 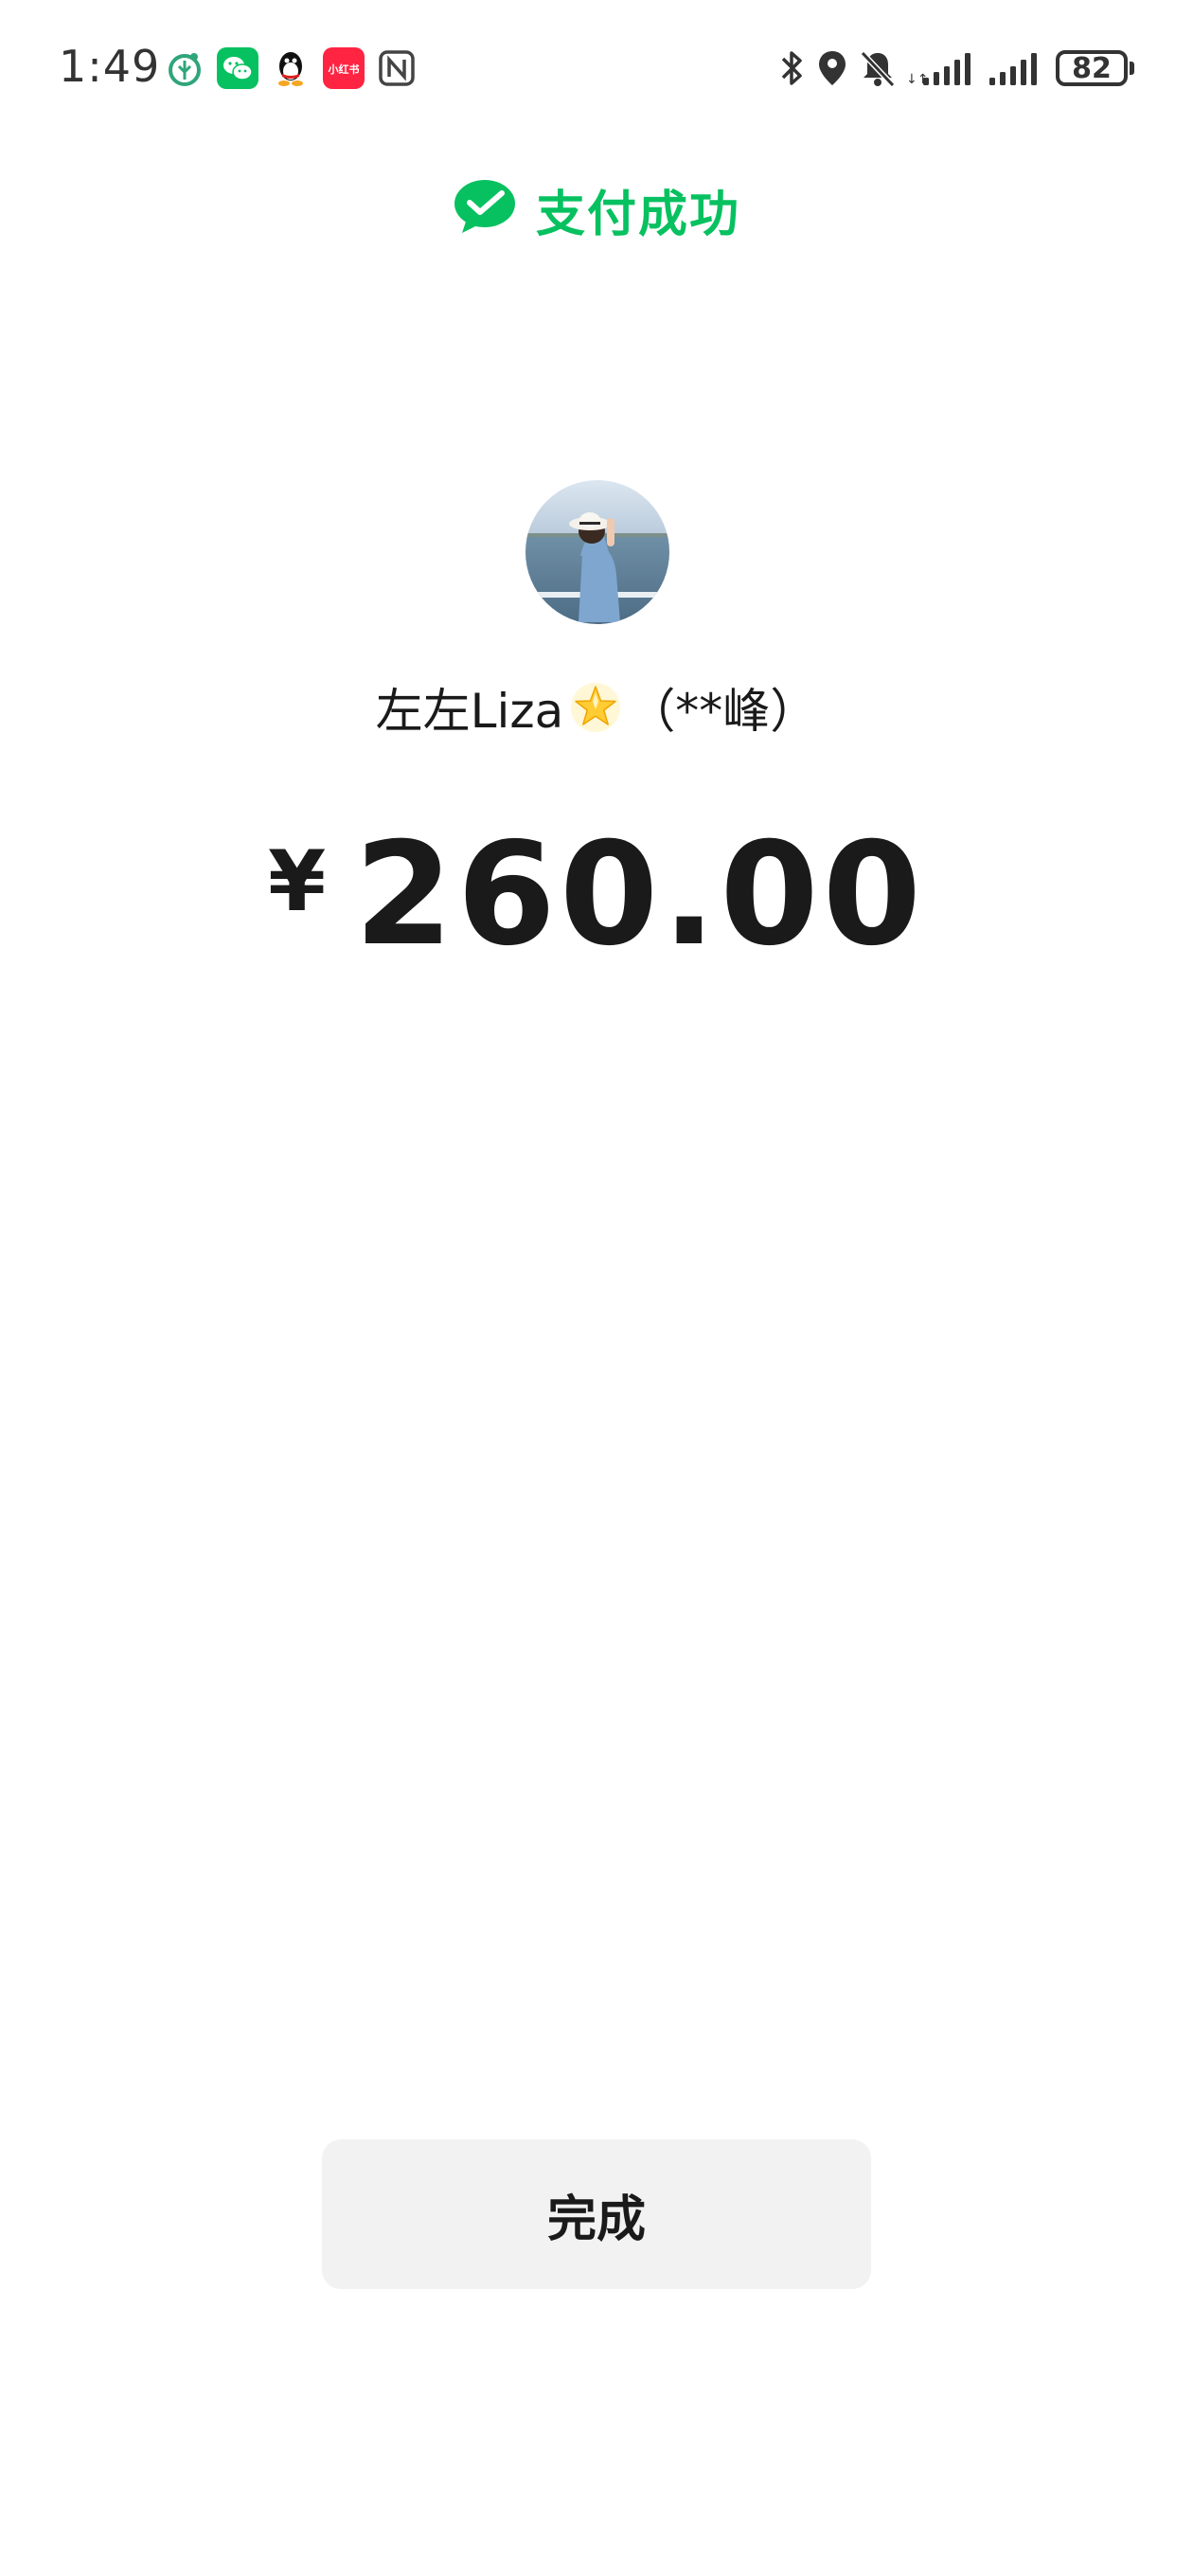 I want to click on bluetooth-icon, so click(x=791, y=68).